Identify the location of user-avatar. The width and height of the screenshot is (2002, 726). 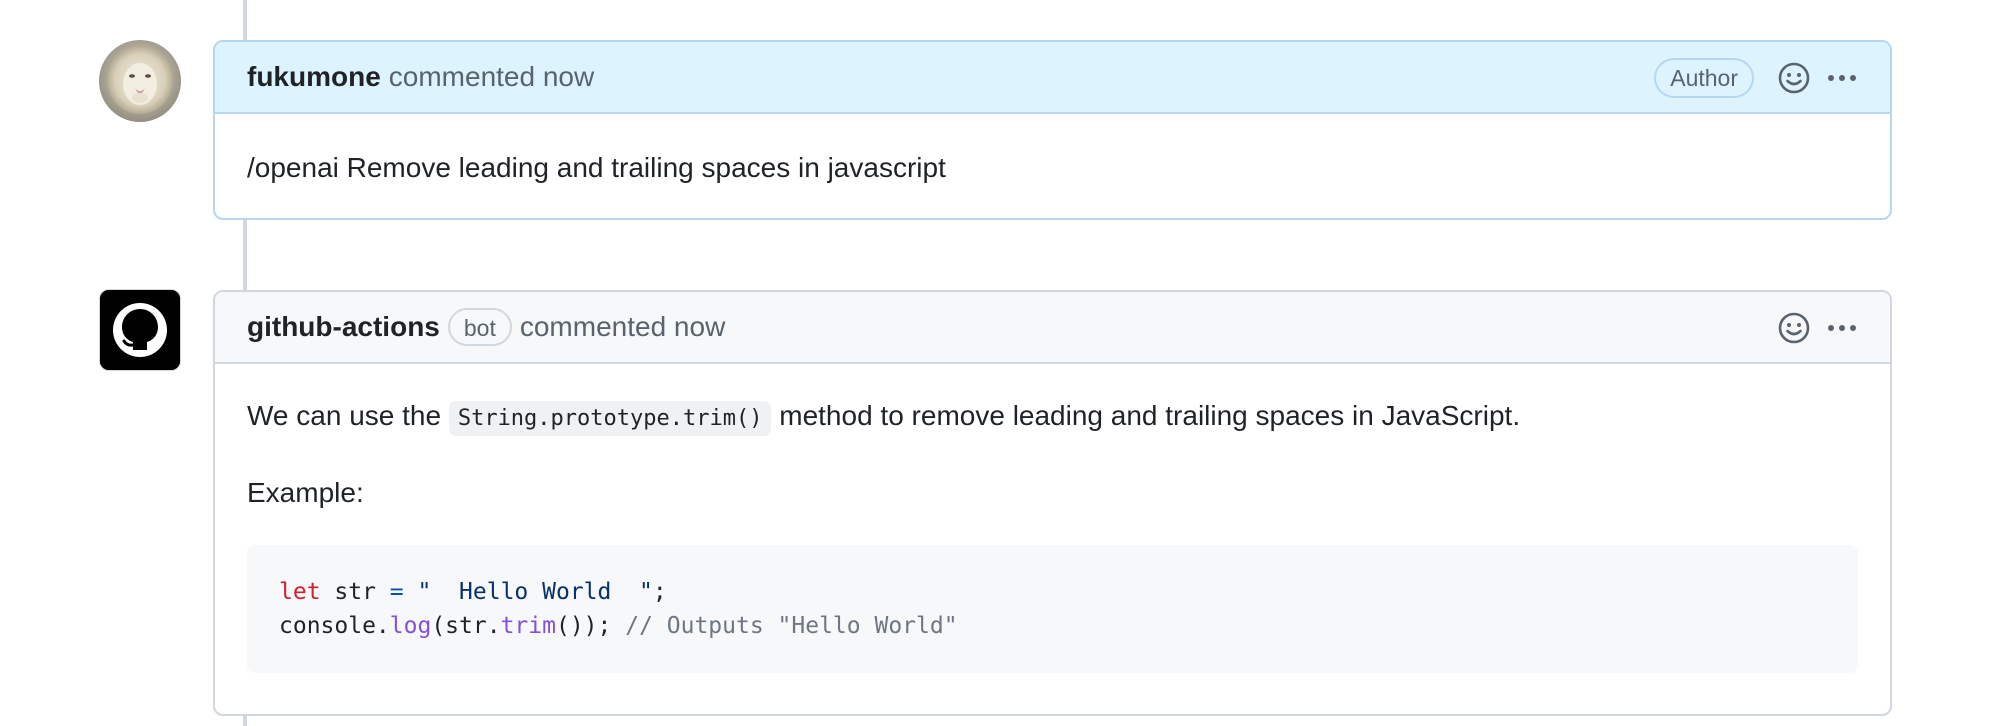
(140, 81).